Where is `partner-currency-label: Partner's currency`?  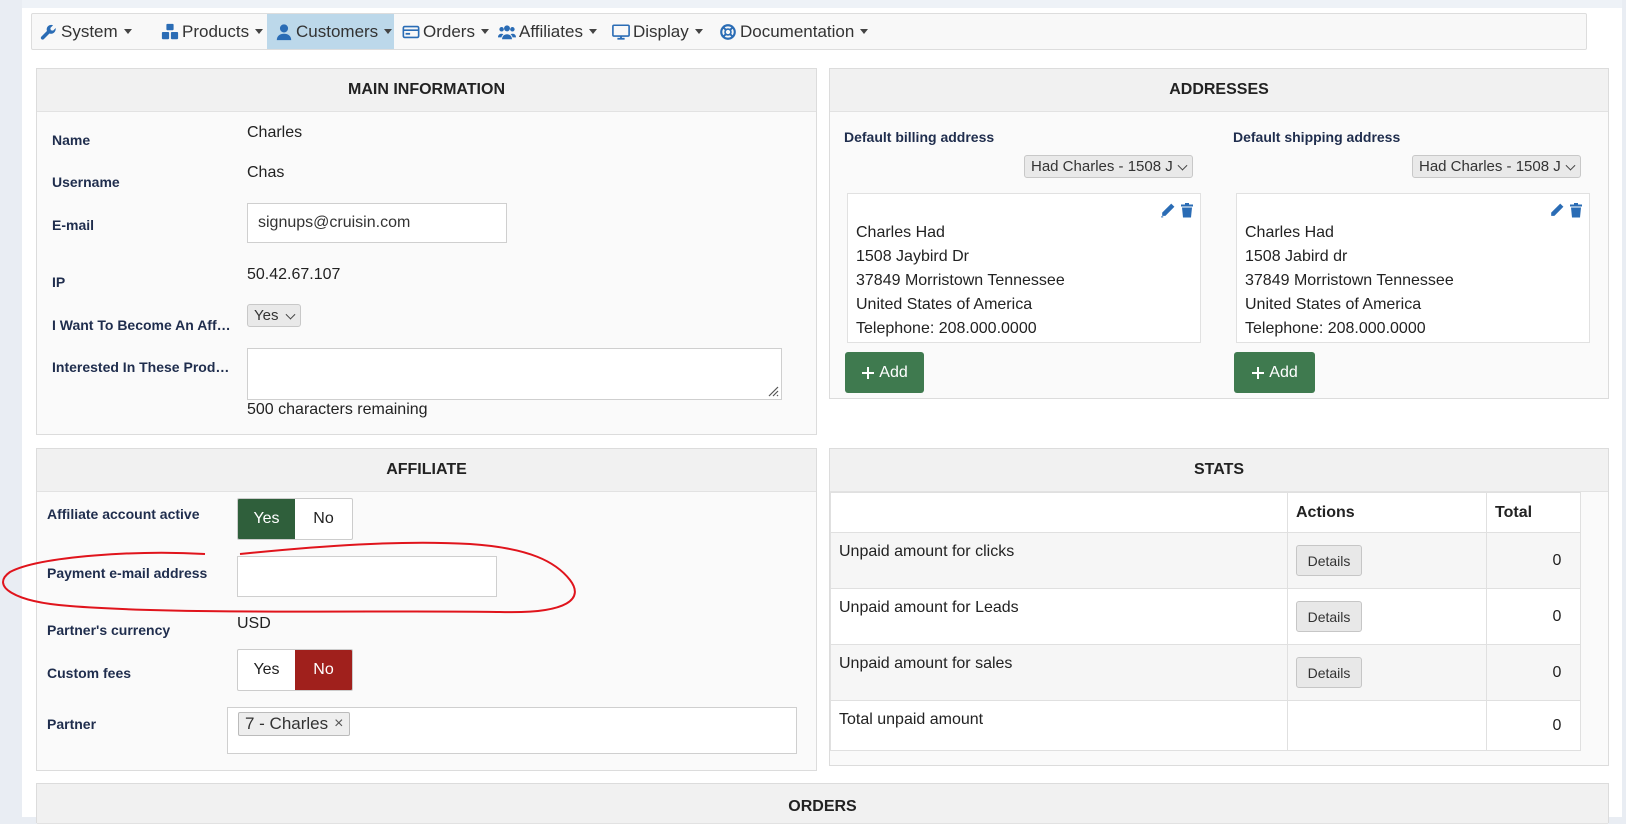 partner-currency-label: Partner's currency is located at coordinates (109, 630).